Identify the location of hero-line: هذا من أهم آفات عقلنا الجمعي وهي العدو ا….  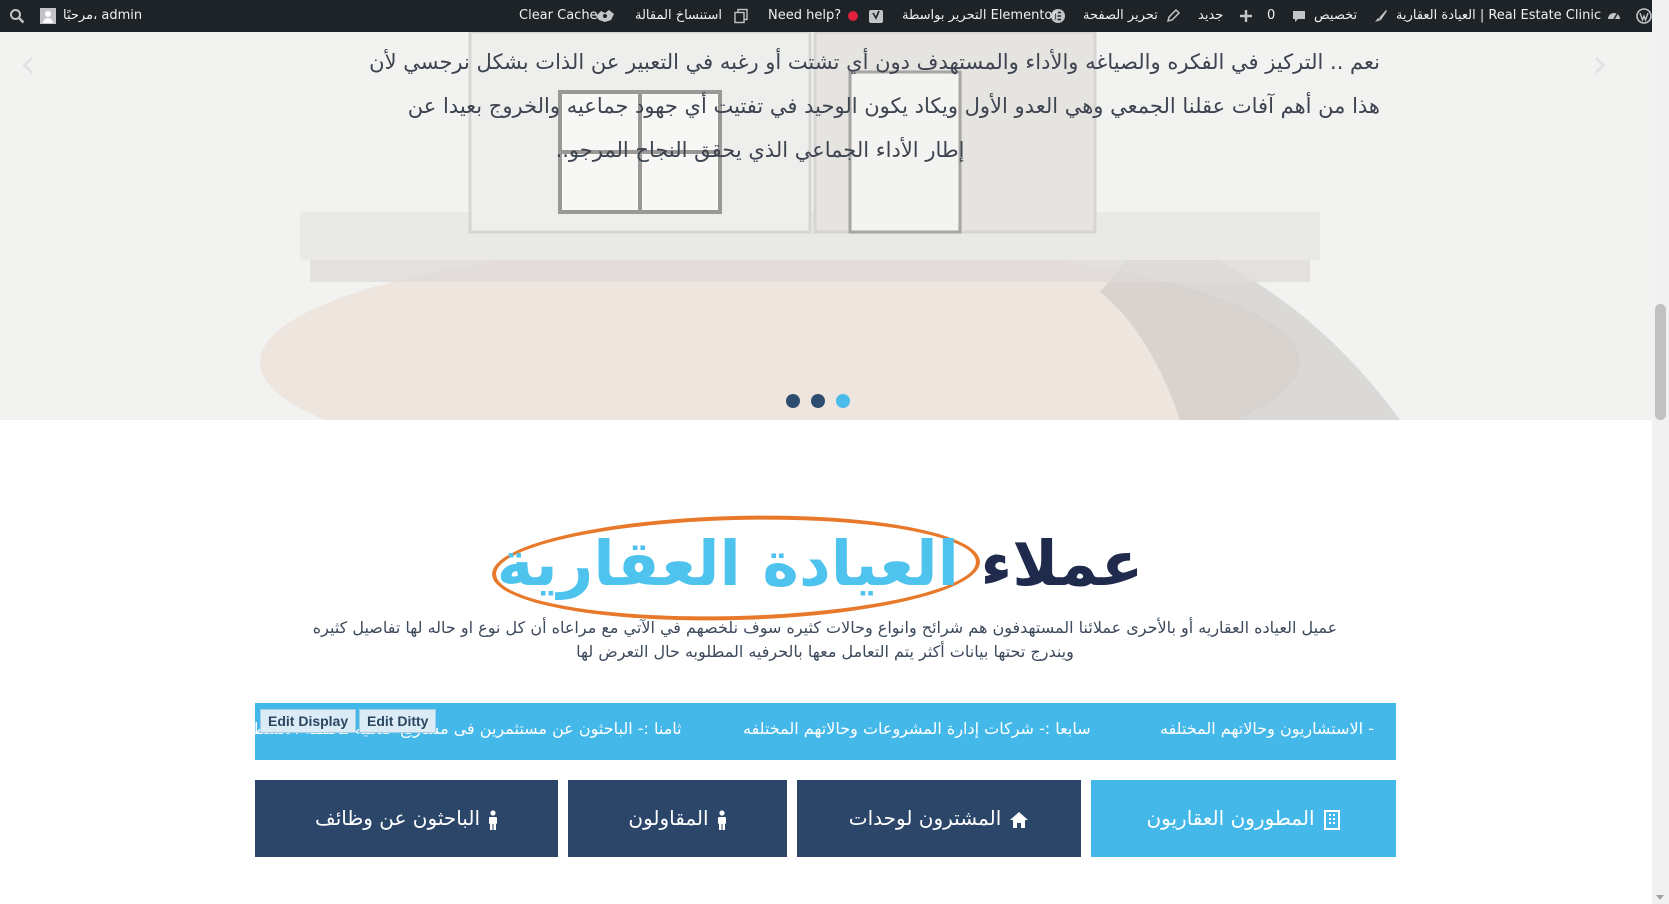
(893, 106).